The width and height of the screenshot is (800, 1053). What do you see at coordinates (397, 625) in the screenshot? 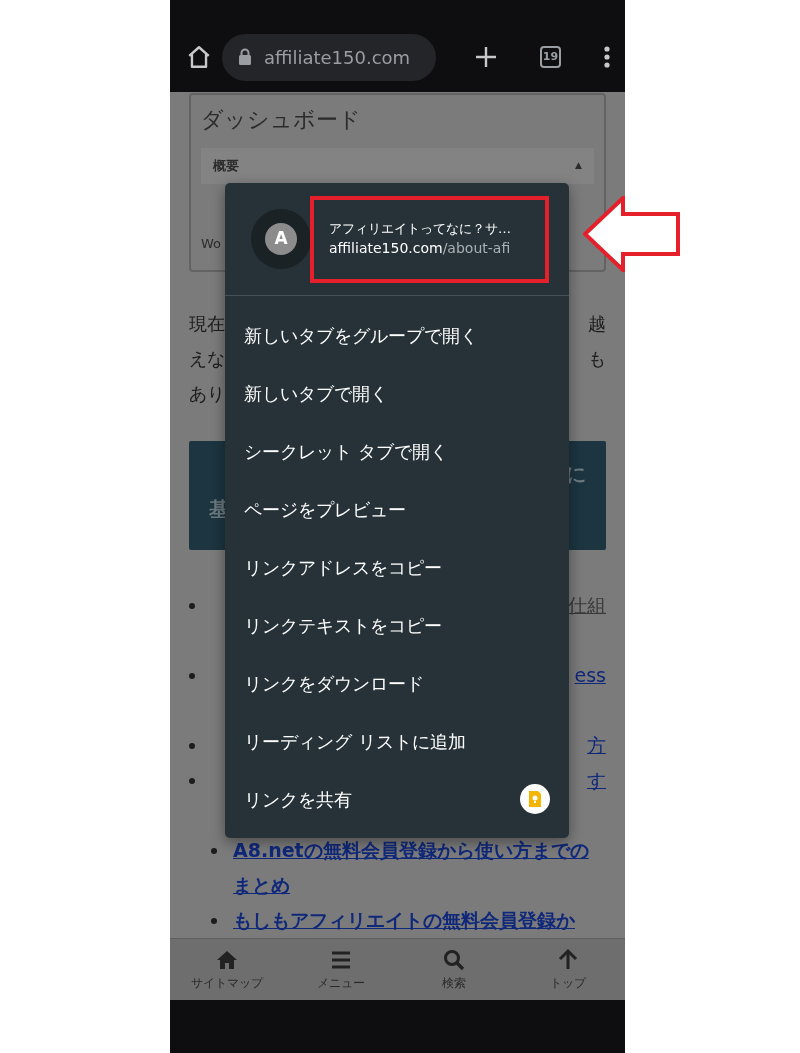
I see `menu-item: リンクテキストをコピー` at bounding box center [397, 625].